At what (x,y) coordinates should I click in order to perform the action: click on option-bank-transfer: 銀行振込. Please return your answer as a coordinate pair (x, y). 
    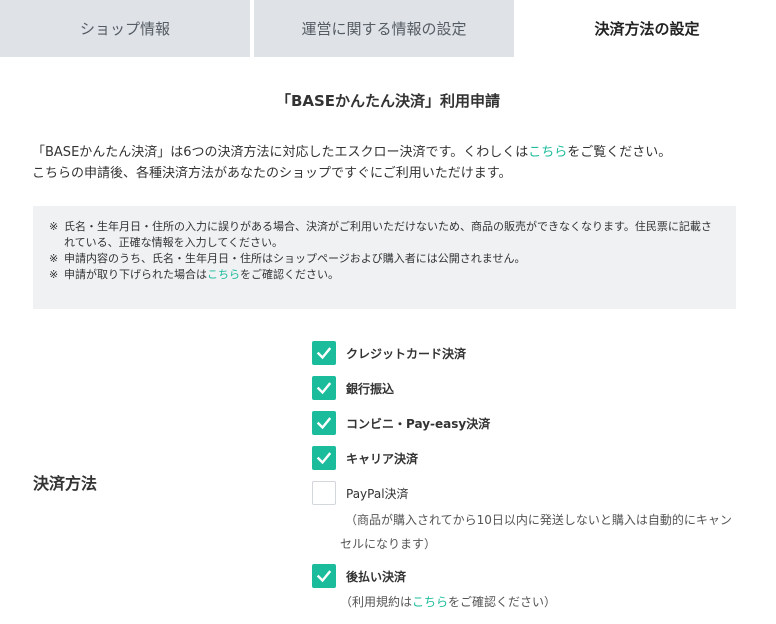
    Looking at the image, I should click on (353, 388).